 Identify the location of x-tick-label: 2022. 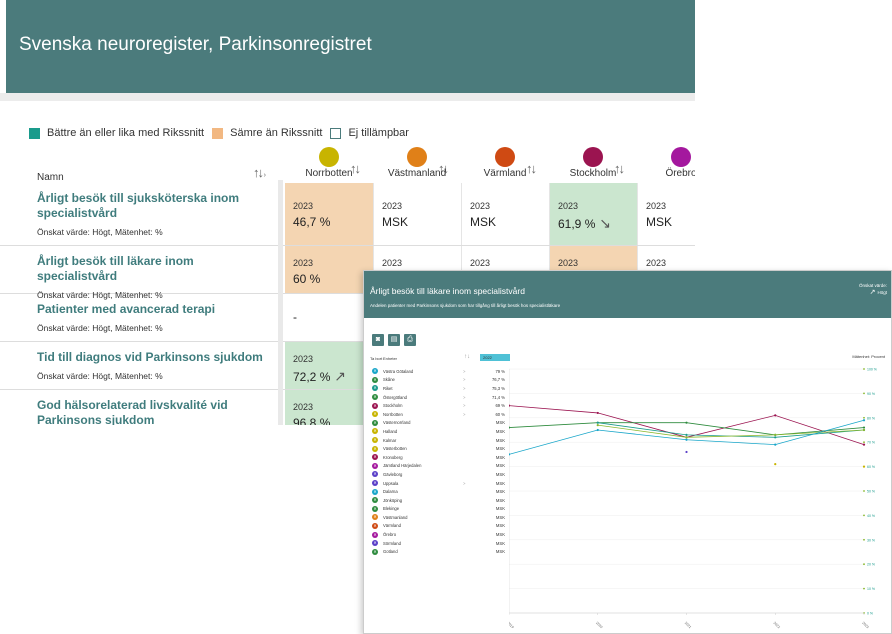
(777, 625).